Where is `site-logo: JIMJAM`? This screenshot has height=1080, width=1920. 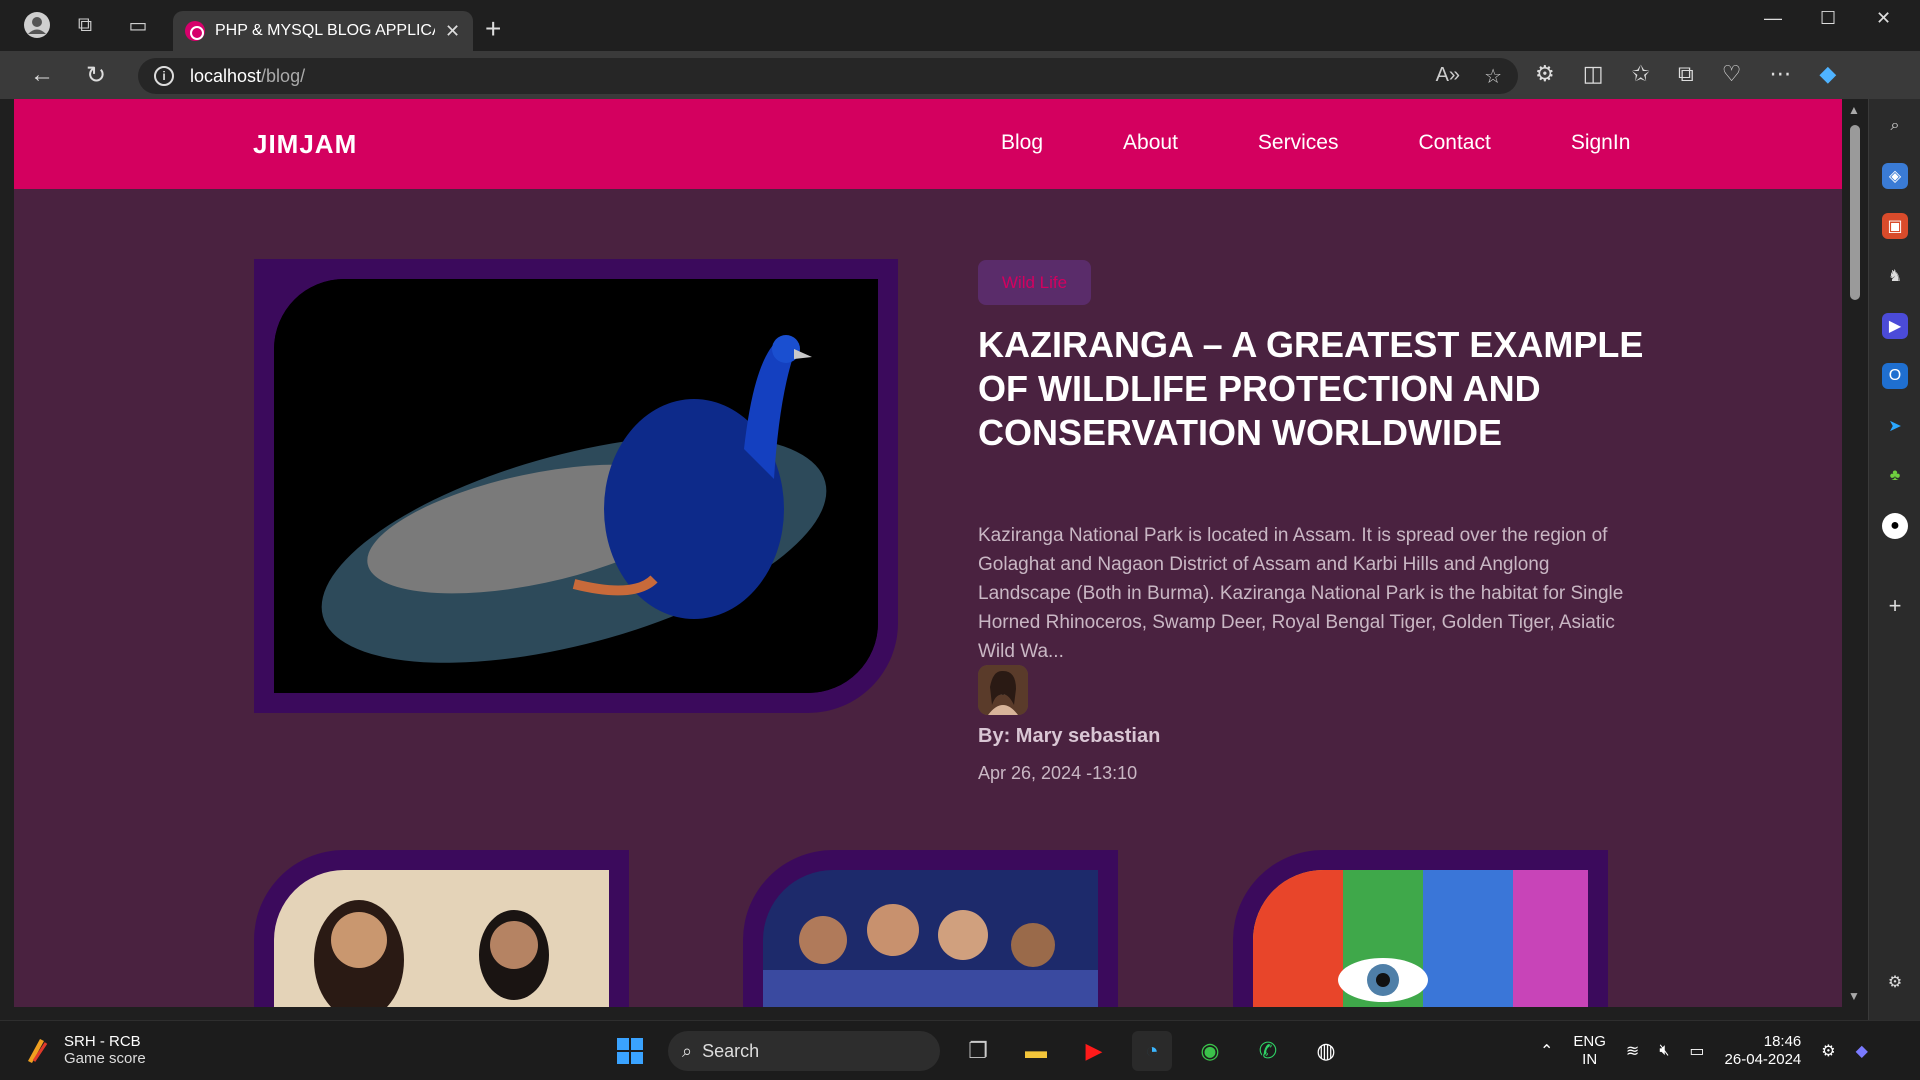 site-logo: JIMJAM is located at coordinates (305, 144).